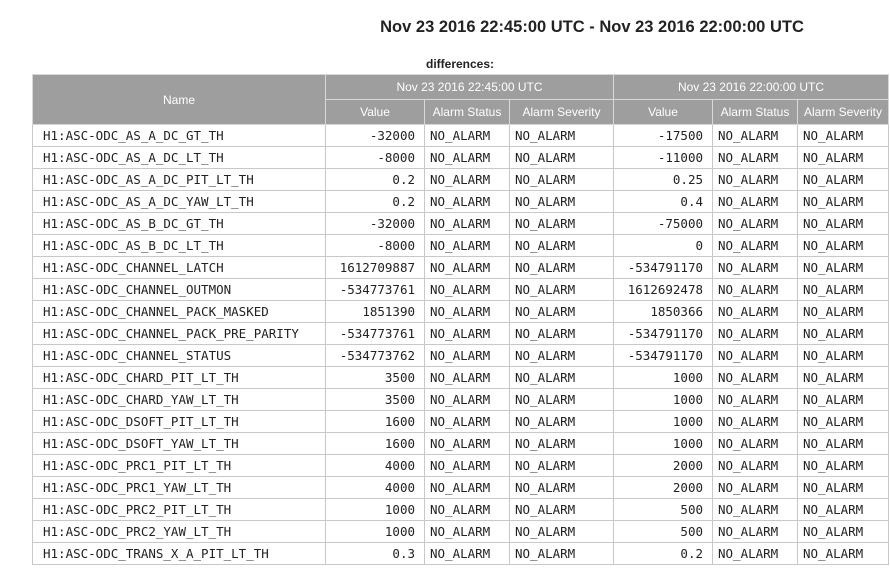 This screenshot has width=890, height=570. What do you see at coordinates (179, 245) in the screenshot?
I see `channel-name-cell: H1:ASC-ODC_AS_B_DC_LT_TH` at bounding box center [179, 245].